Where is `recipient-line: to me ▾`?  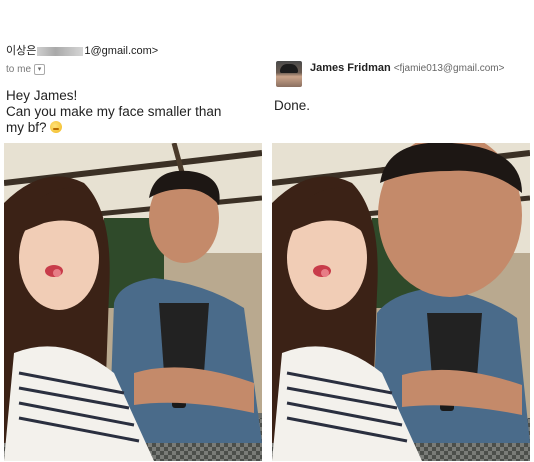
recipient-line: to me ▾ is located at coordinates (26, 70).